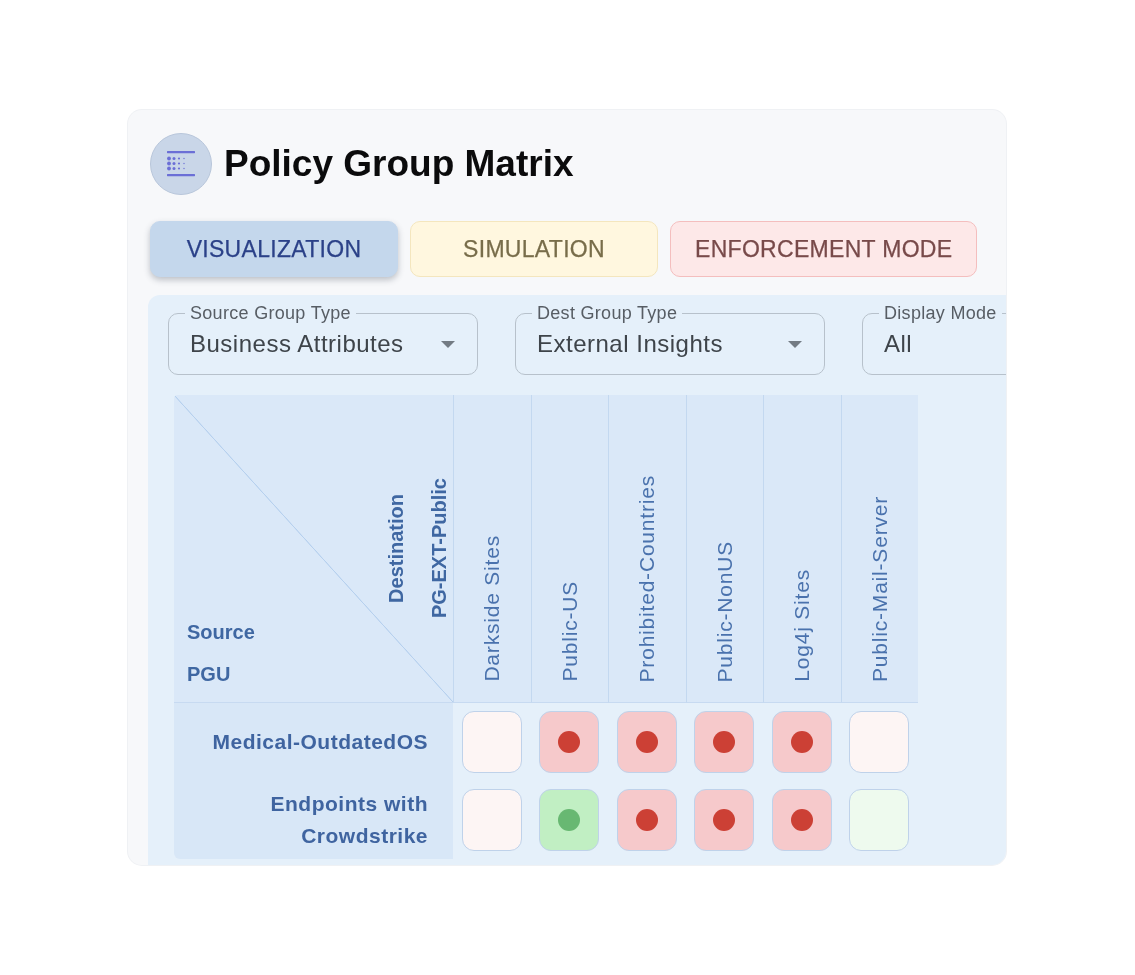 Image resolution: width=1135 pixels, height=975 pixels. Describe the element at coordinates (396, 548) in the screenshot. I see `column-axis-title: Destination` at that location.